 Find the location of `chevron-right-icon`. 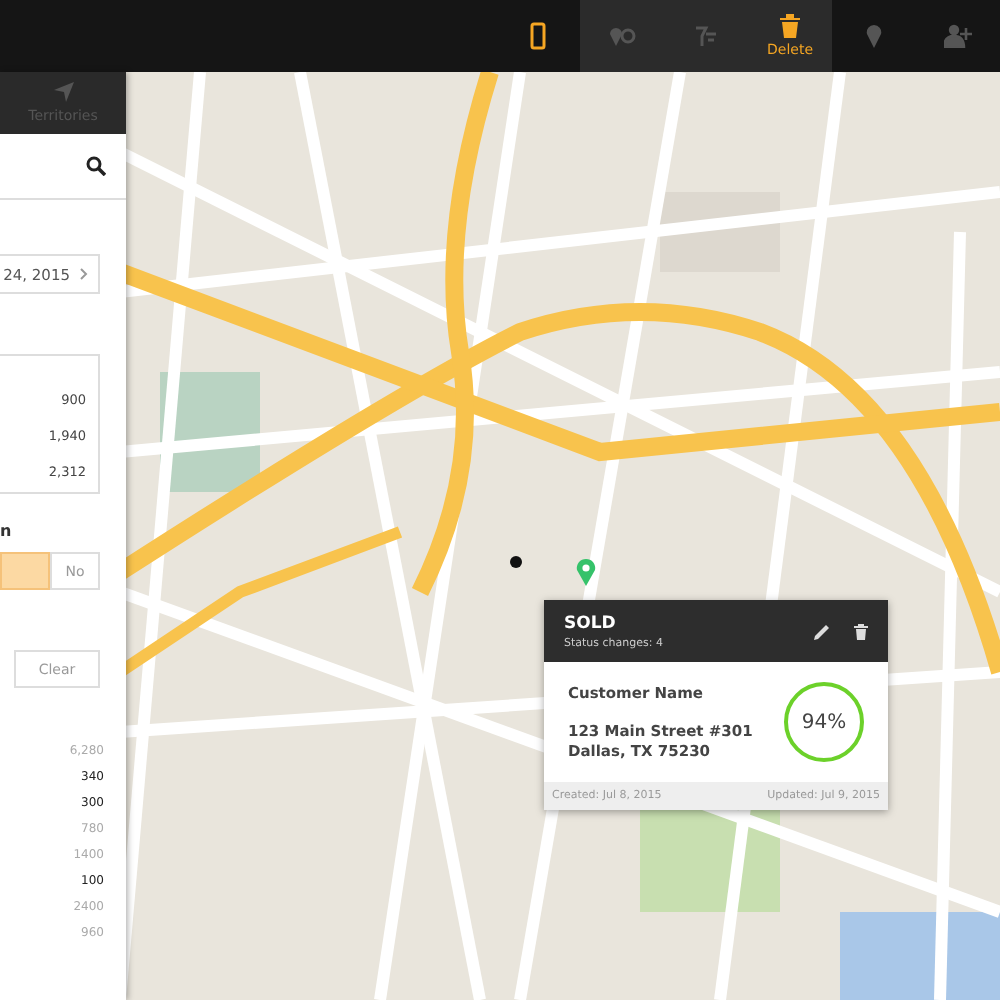

chevron-right-icon is located at coordinates (84, 274).